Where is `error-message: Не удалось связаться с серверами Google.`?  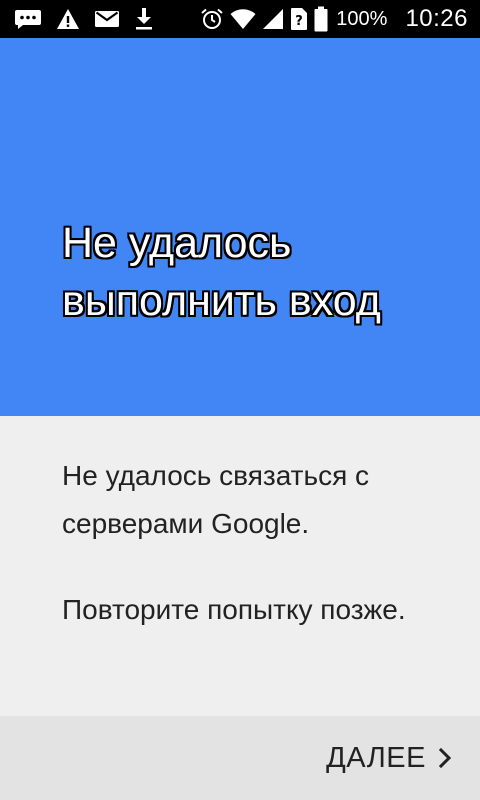
error-message: Не удалось связаться с серверами Google. is located at coordinates (216, 499).